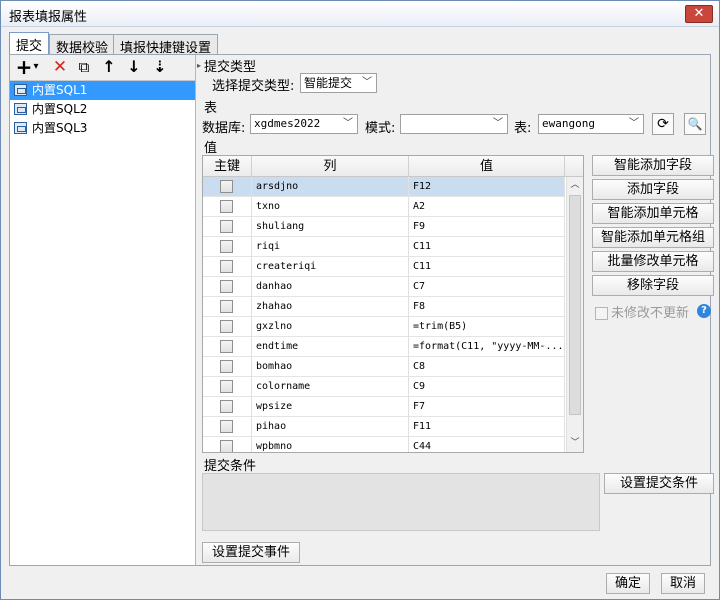  I want to click on cancel-button: 取消, so click(683, 583).